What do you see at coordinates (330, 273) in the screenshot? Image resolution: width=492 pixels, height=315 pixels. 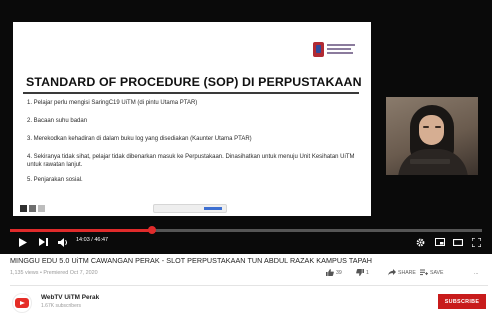 I see `thumbs-up-icon` at bounding box center [330, 273].